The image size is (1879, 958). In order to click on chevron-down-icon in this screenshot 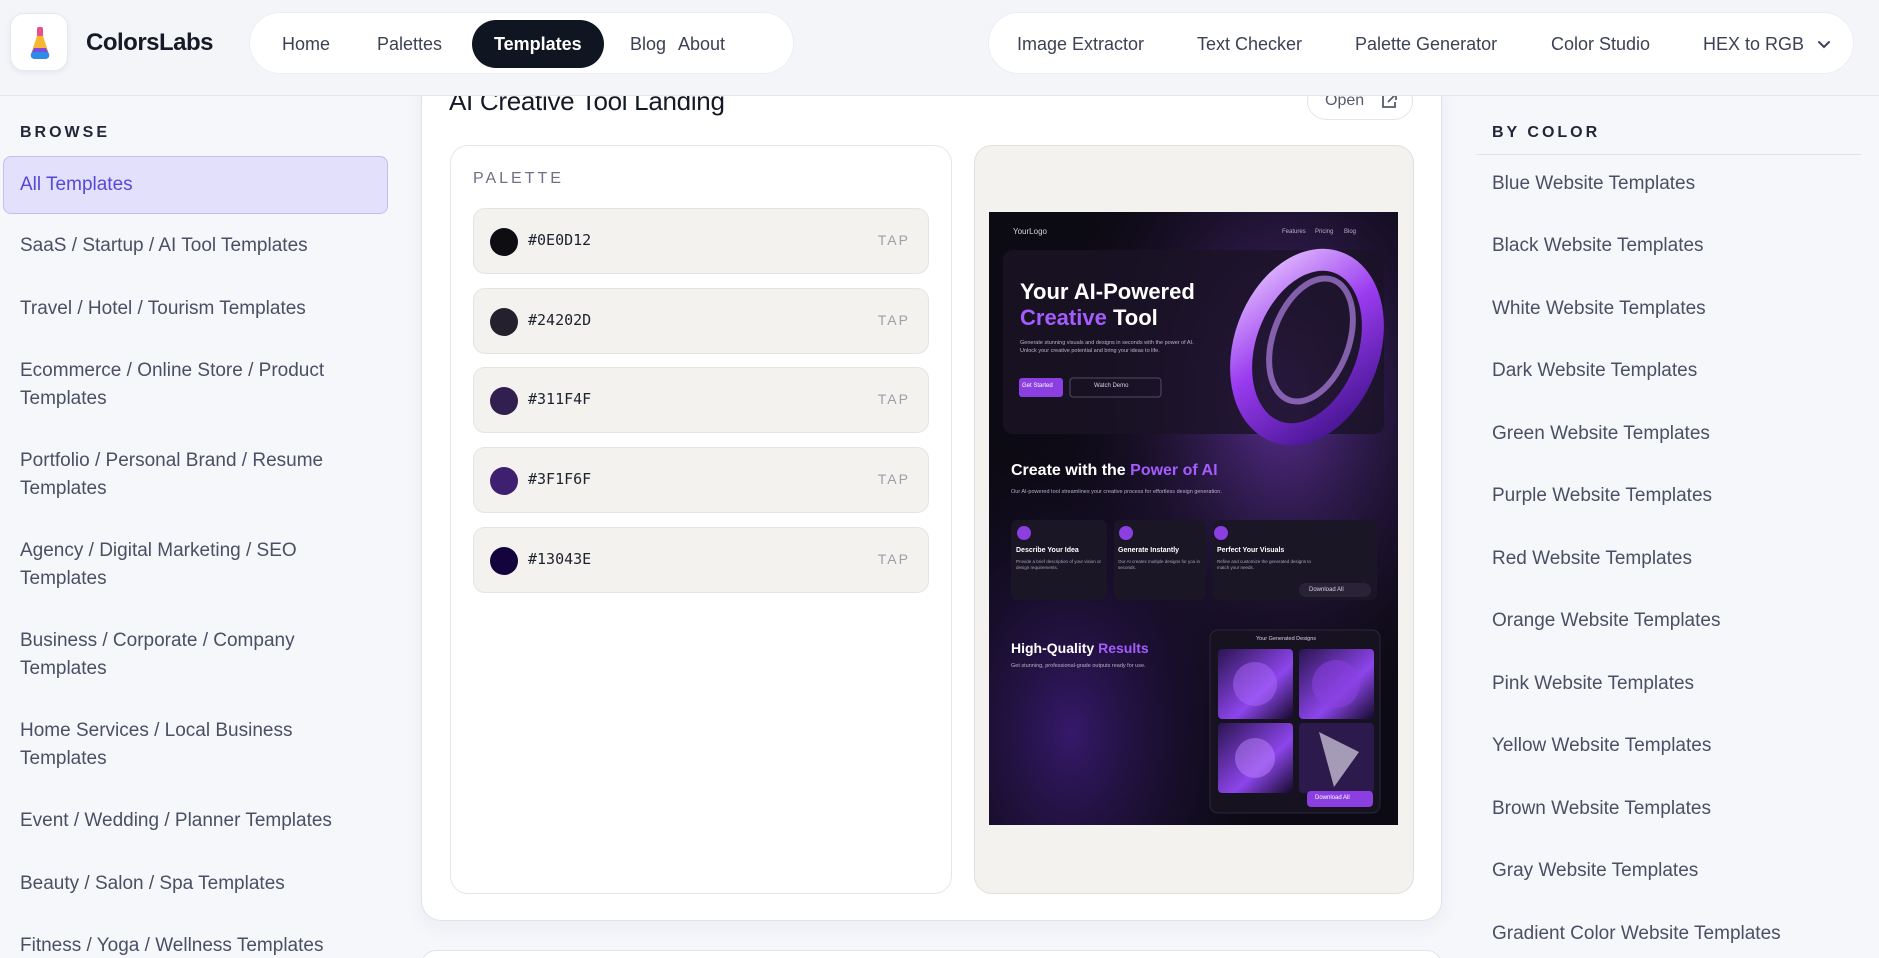, I will do `click(1824, 45)`.